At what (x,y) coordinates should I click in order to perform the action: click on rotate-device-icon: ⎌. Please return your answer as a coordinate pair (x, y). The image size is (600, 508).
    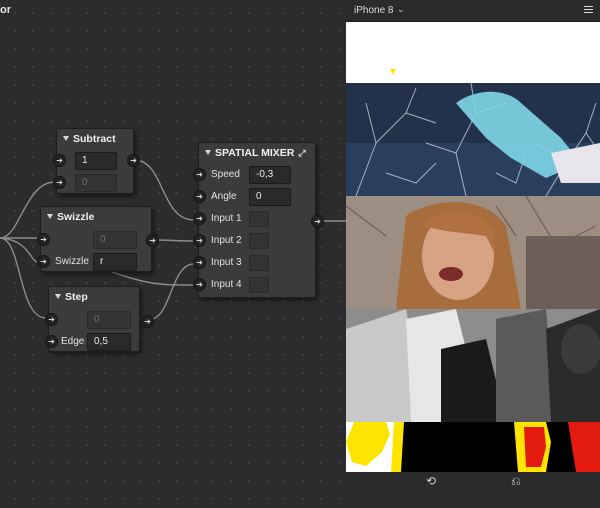
    Looking at the image, I should click on (516, 481).